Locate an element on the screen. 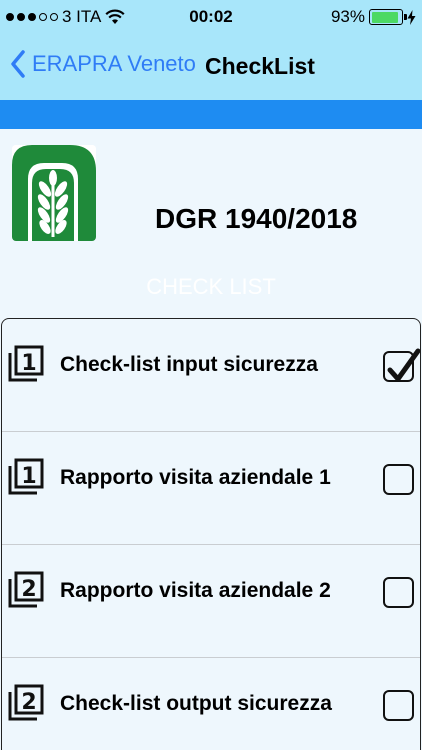  battery-percent: 93% is located at coordinates (347, 16).